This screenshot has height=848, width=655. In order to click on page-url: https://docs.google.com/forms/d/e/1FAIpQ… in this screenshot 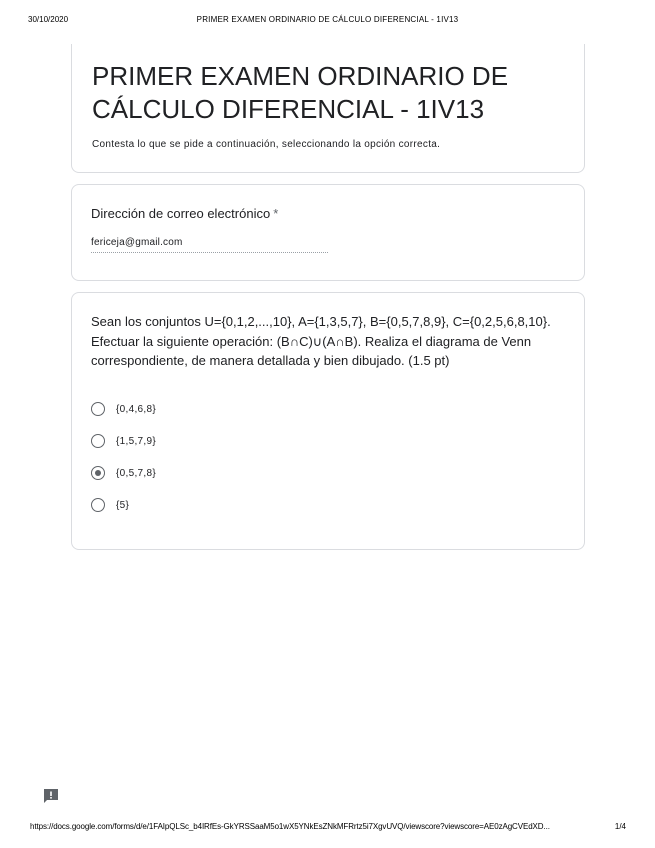, I will do `click(290, 826)`.